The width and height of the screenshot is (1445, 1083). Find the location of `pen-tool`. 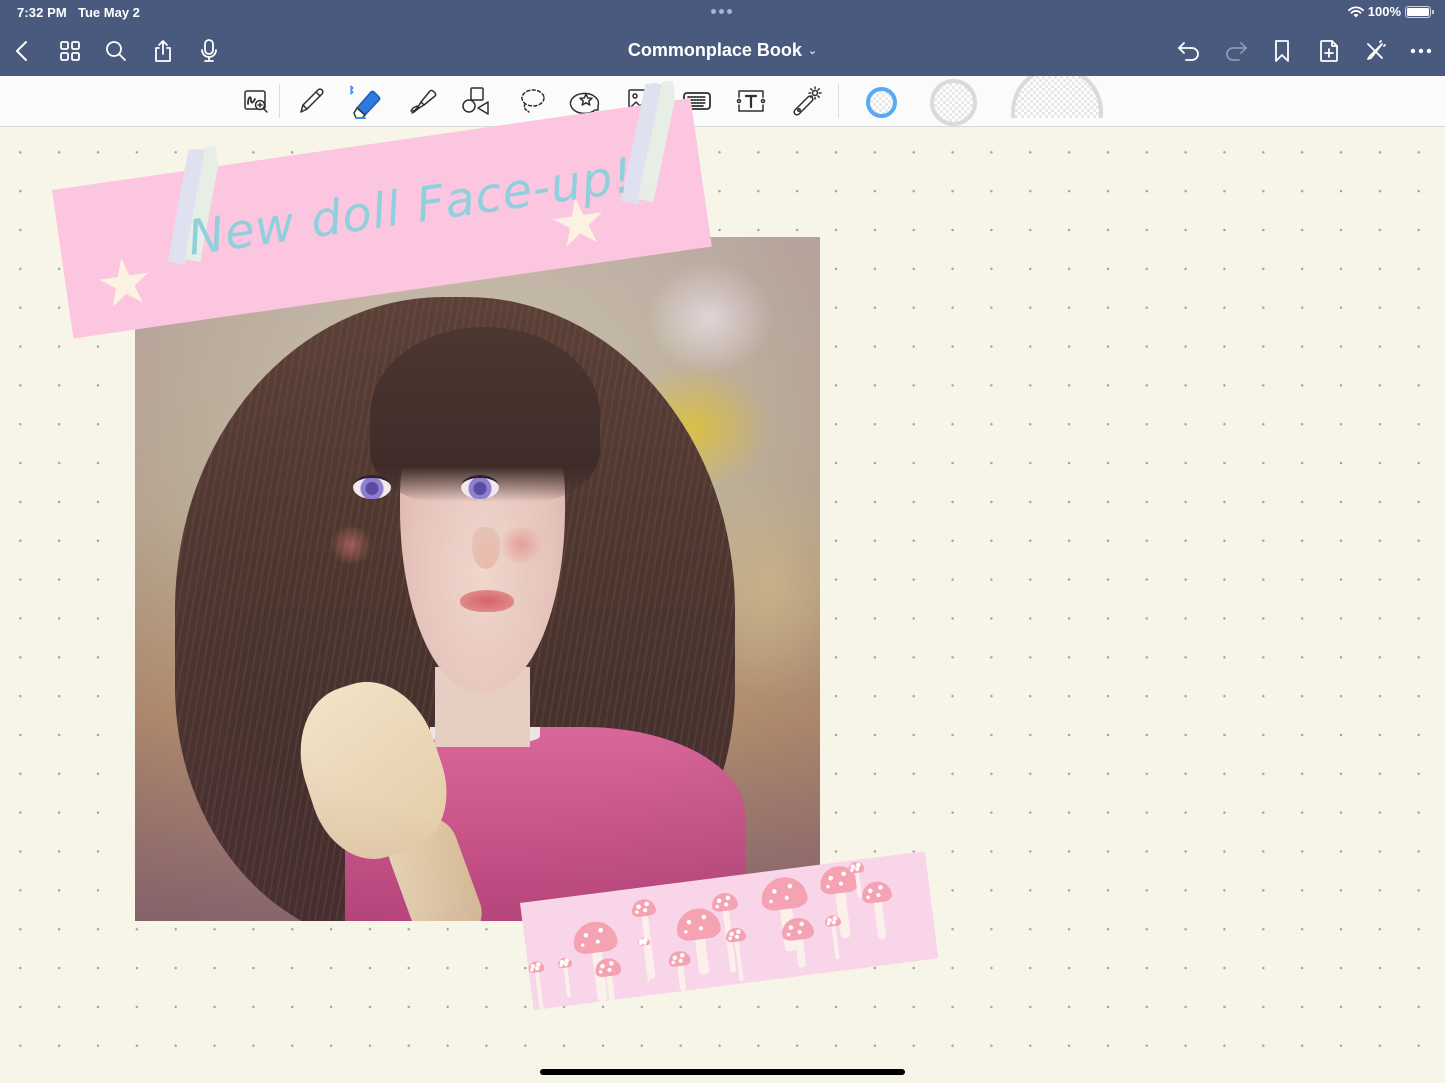

pen-tool is located at coordinates (311, 101).